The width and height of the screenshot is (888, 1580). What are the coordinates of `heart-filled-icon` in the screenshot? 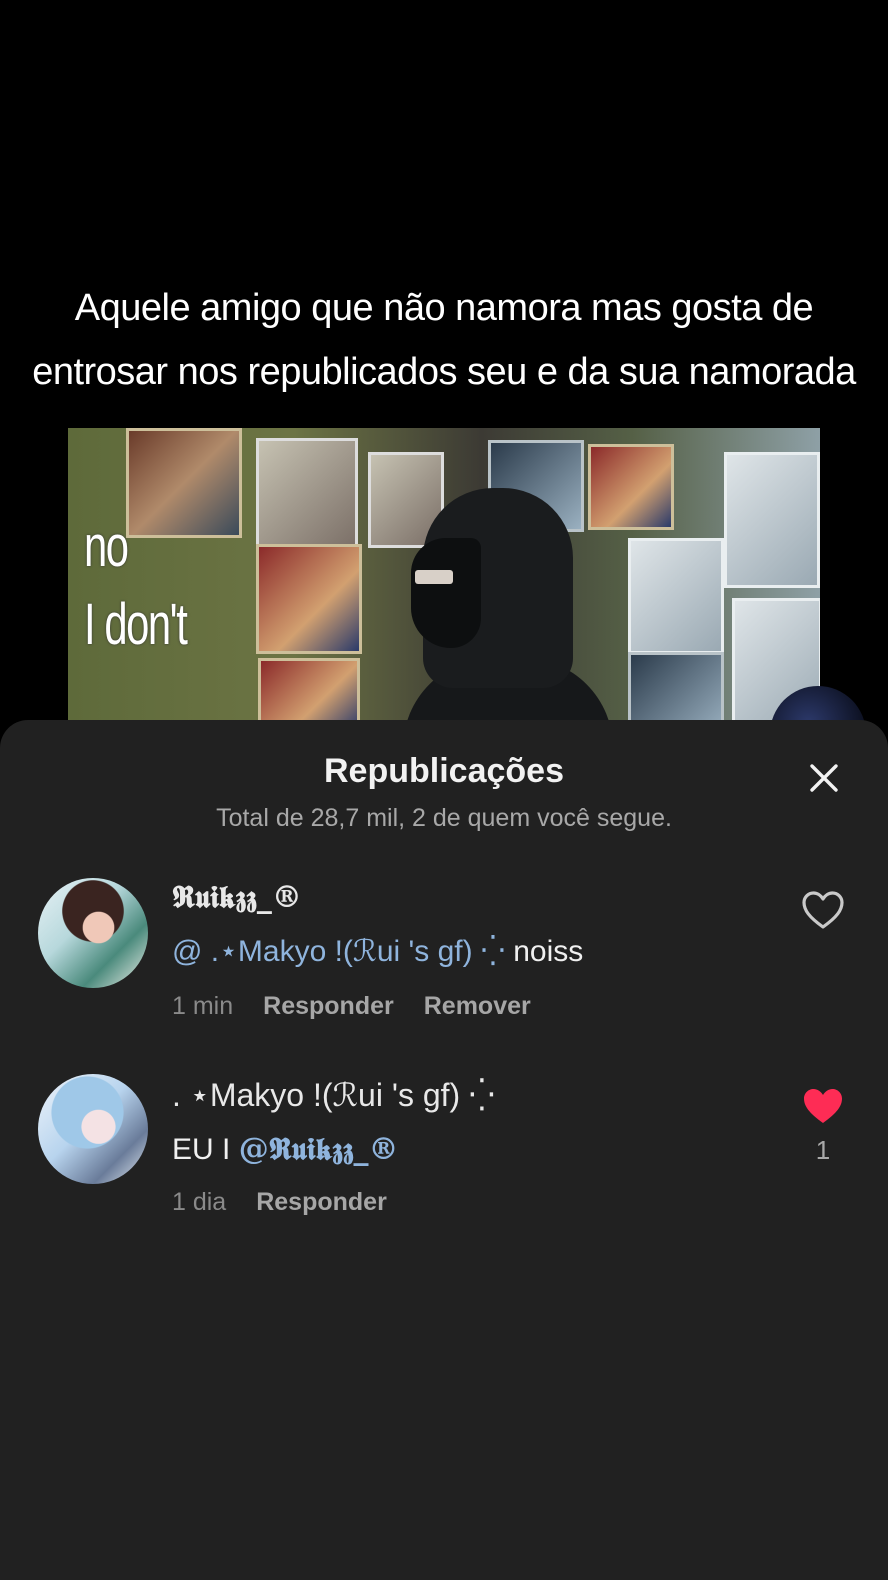 It's located at (823, 1106).